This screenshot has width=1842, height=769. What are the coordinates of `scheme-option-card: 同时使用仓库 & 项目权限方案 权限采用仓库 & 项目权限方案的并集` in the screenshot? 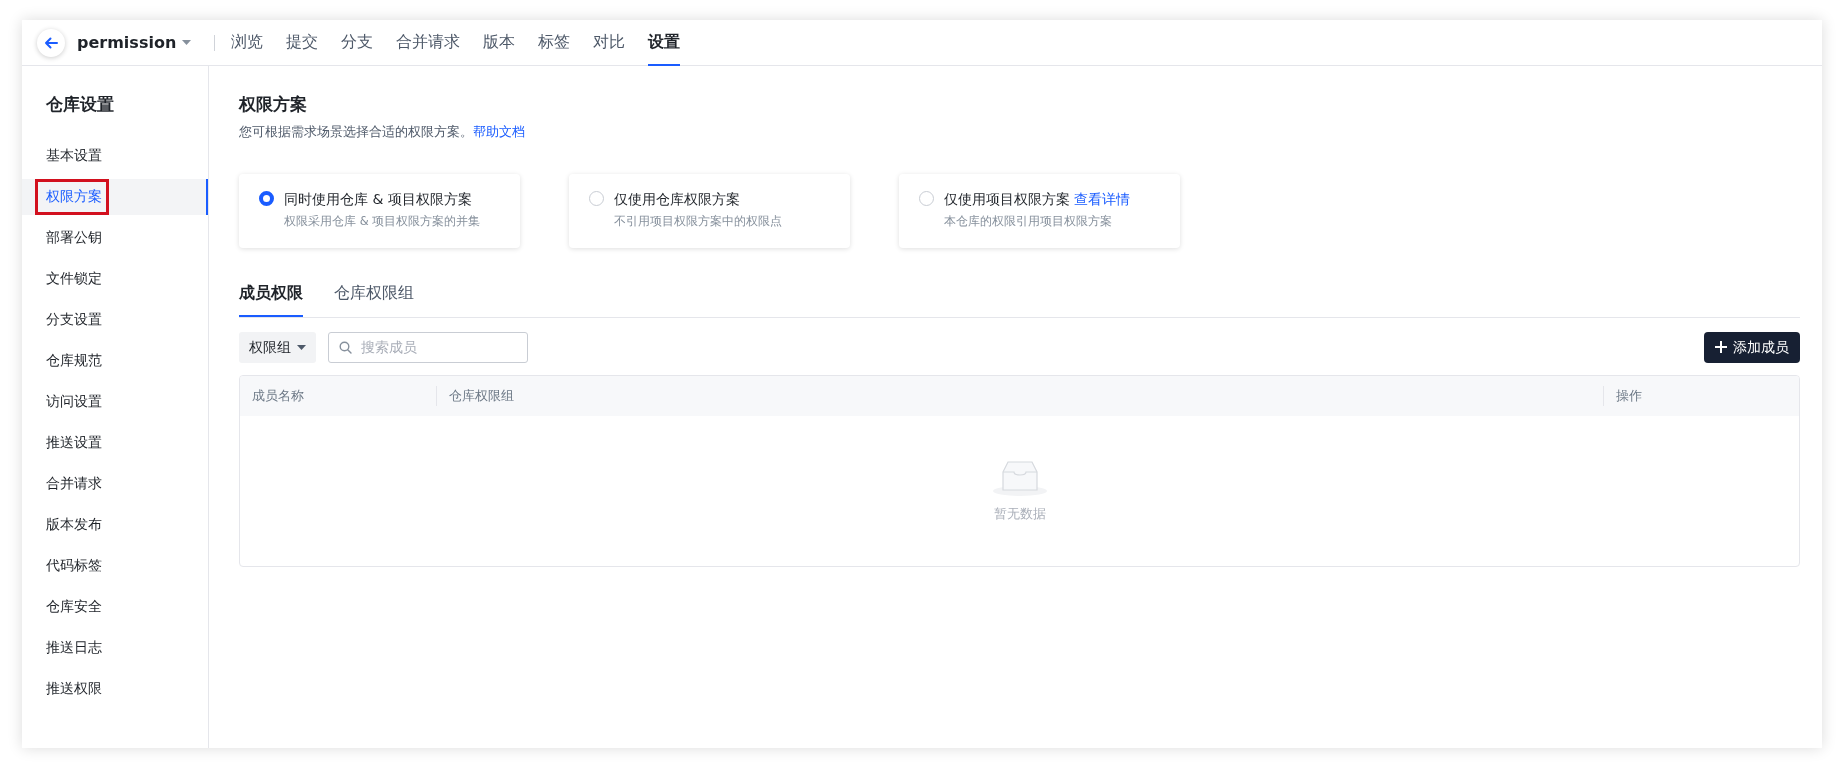 It's located at (379, 210).